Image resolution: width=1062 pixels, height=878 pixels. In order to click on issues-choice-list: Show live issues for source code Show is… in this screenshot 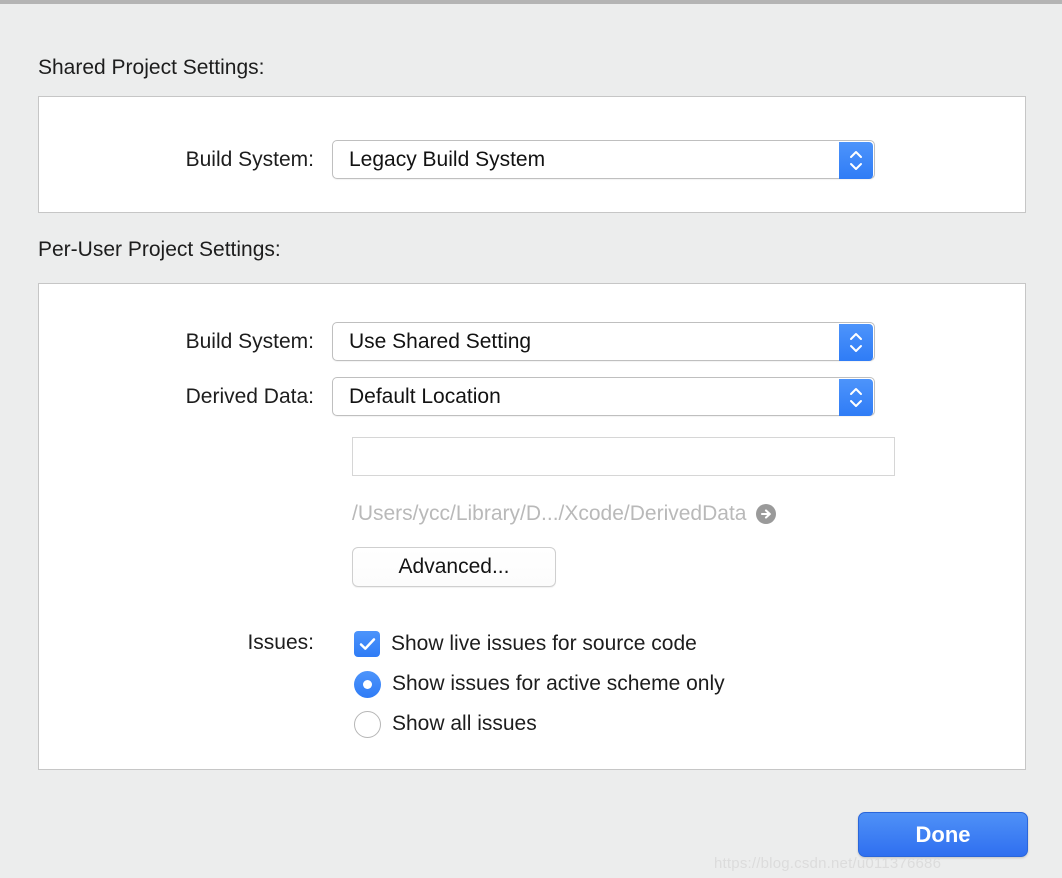, I will do `click(539, 684)`.